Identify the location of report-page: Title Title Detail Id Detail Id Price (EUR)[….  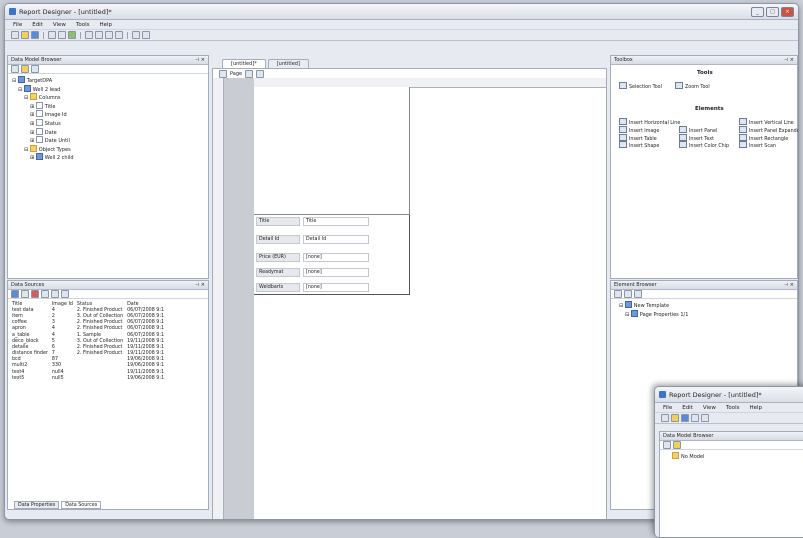
(332, 191).